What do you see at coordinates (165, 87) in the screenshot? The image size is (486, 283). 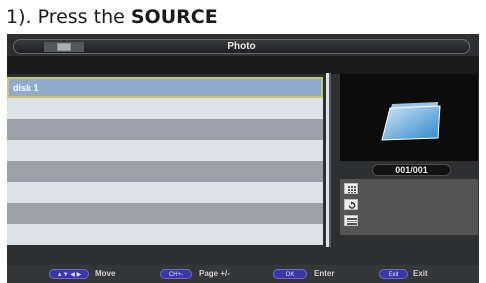 I see `list-item-disk: disk 1` at bounding box center [165, 87].